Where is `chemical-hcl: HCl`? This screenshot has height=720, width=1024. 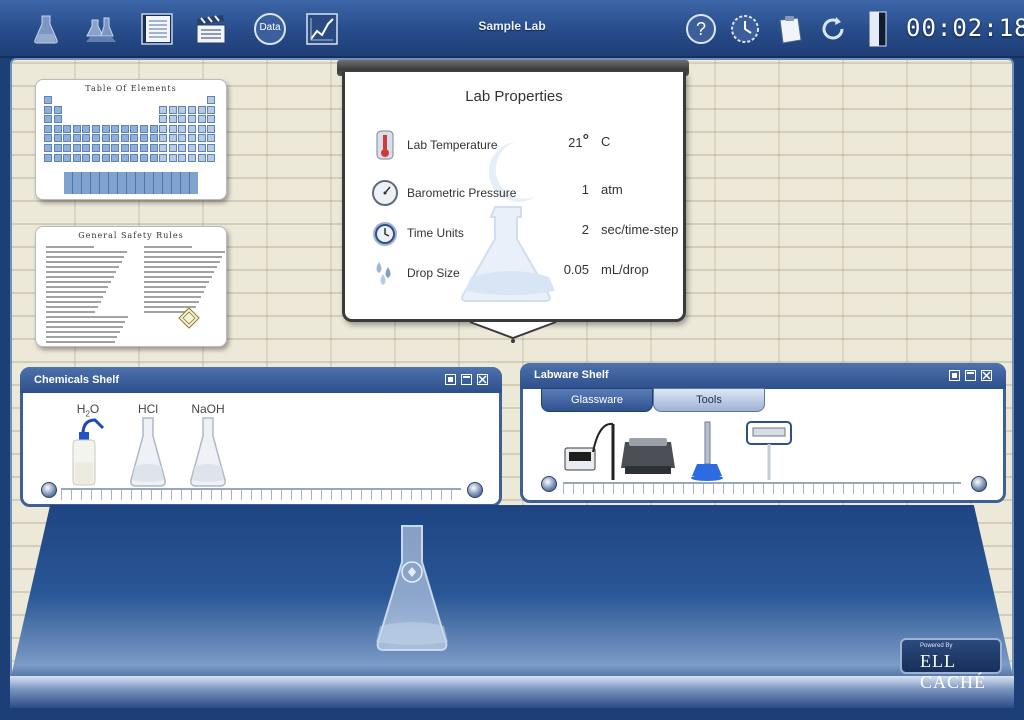 chemical-hcl: HCl is located at coordinates (148, 445).